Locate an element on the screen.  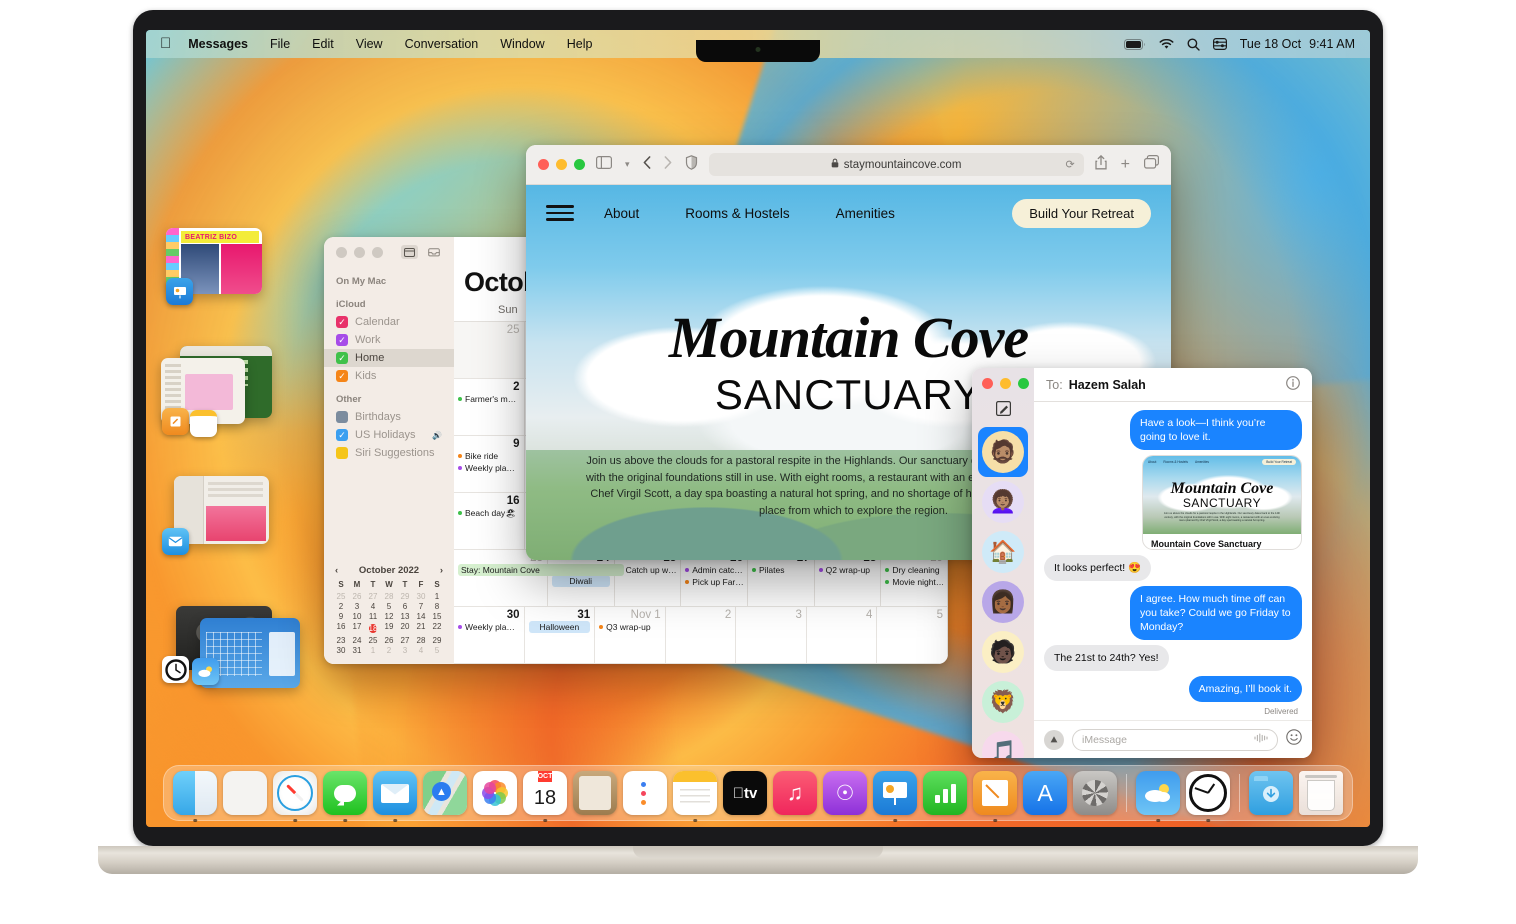
mini-day: 30 is located at coordinates (421, 596).